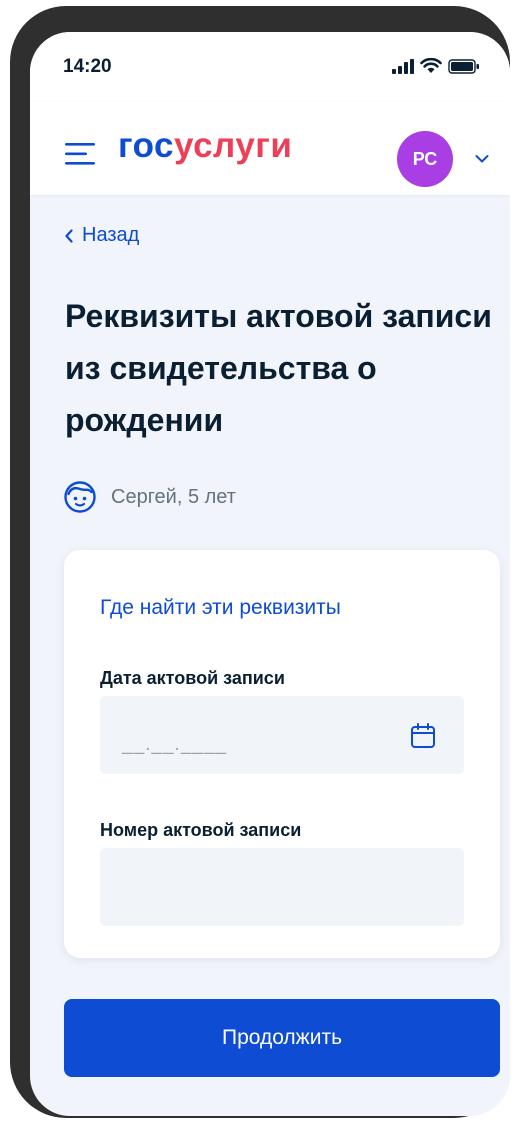  I want to click on app-header: госуслуги РС, so click(270, 148).